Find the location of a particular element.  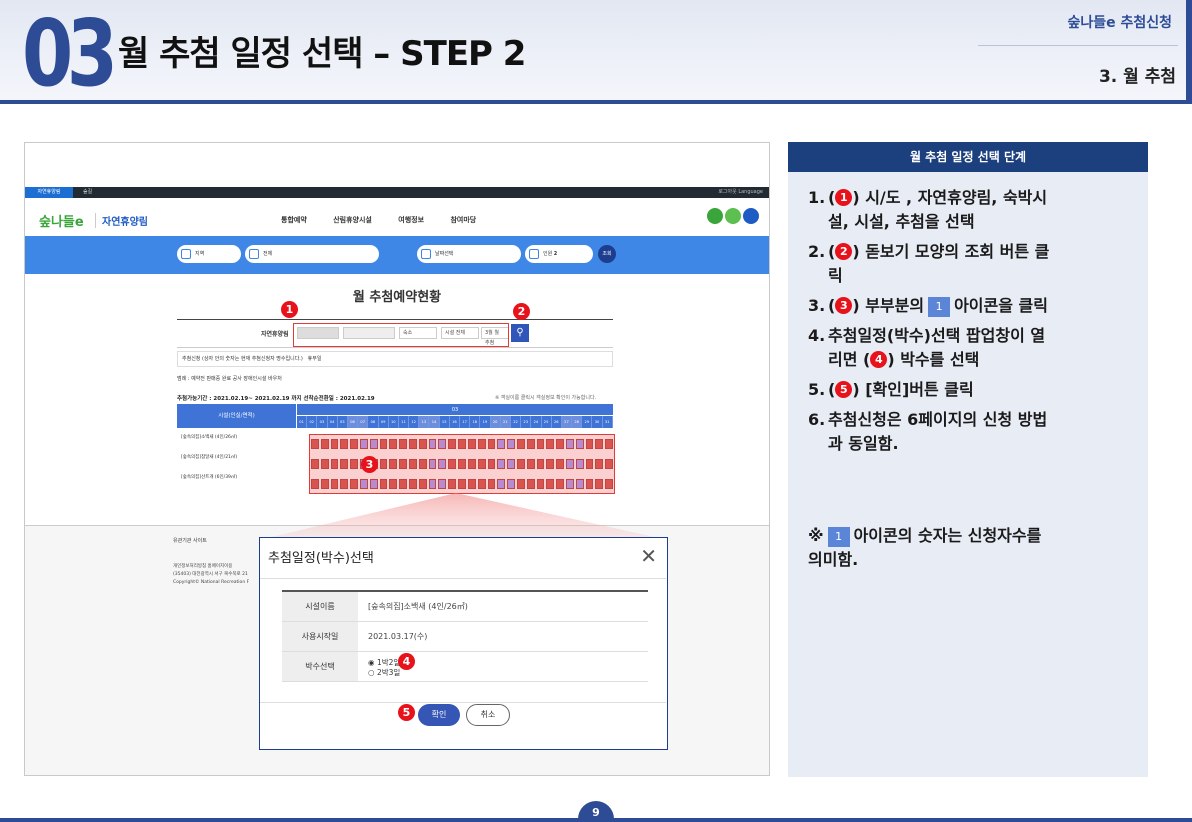

confirm-button: 확인 is located at coordinates (439, 715).